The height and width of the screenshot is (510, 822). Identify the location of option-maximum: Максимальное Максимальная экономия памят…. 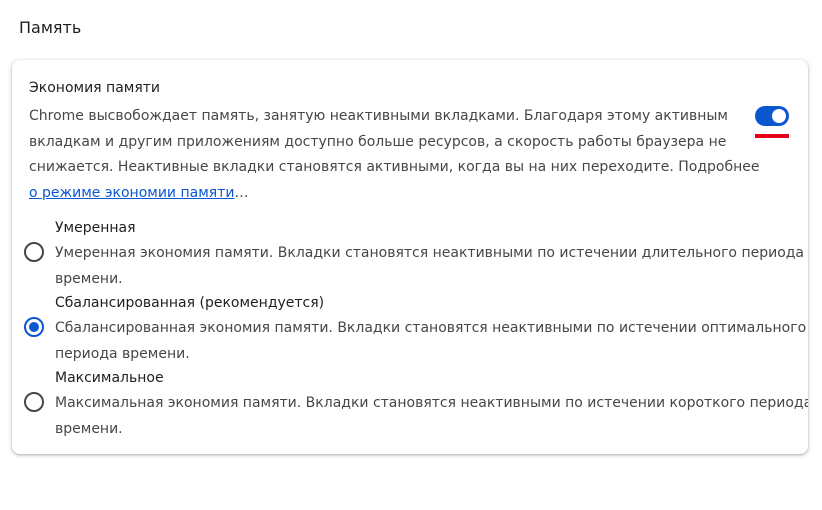
(410, 407).